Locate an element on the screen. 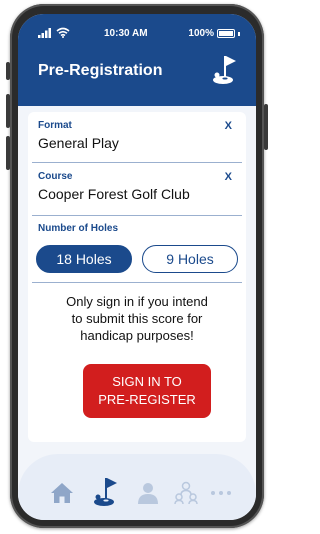 The height and width of the screenshot is (534, 320). holes-9-option: 9 Holes is located at coordinates (190, 259).